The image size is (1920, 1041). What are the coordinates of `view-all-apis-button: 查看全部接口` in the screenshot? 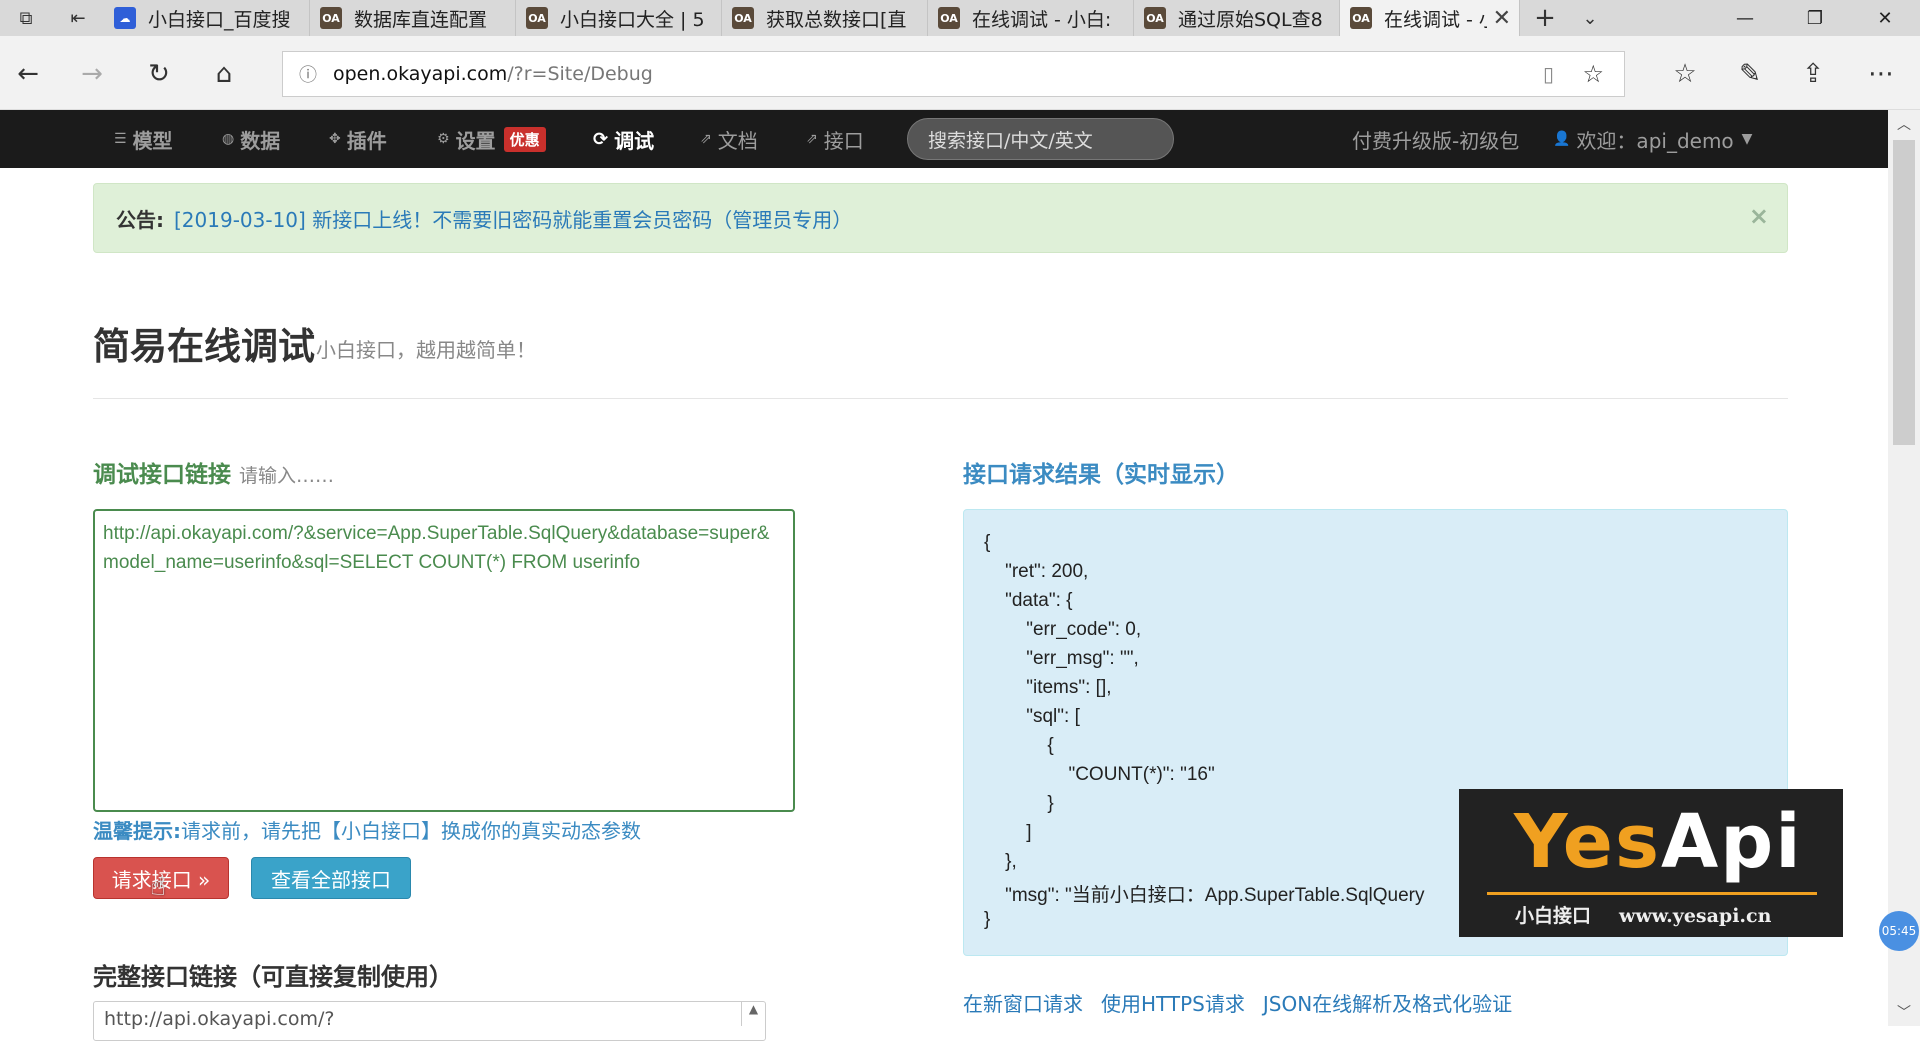 It's located at (331, 878).